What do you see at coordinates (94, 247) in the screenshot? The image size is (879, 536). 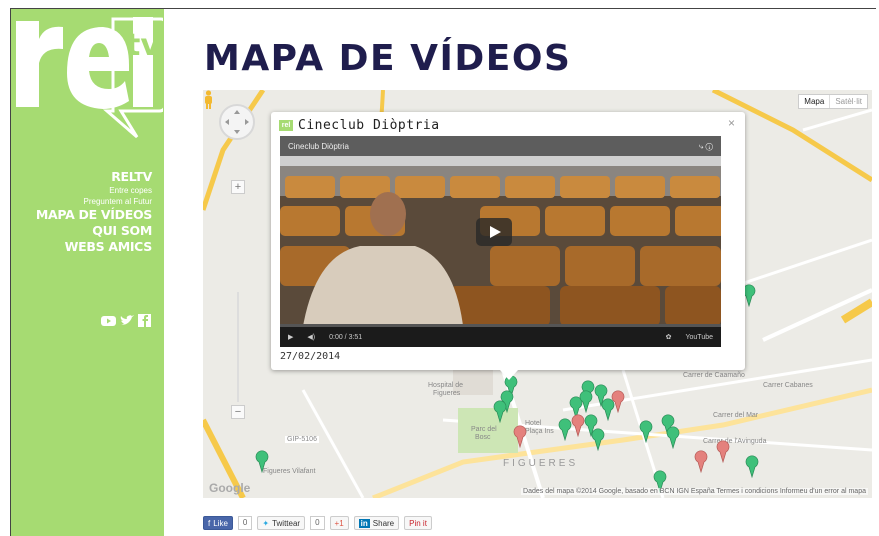 I see `nav-item-webs-amics: WEBS AMICS` at bounding box center [94, 247].